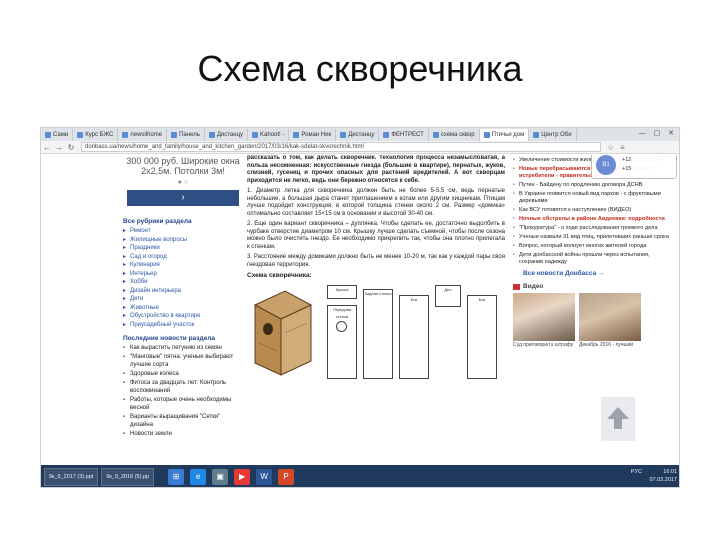 This screenshot has width=720, height=540. I want to click on category-link: Обустройство в квартире, so click(183, 316).